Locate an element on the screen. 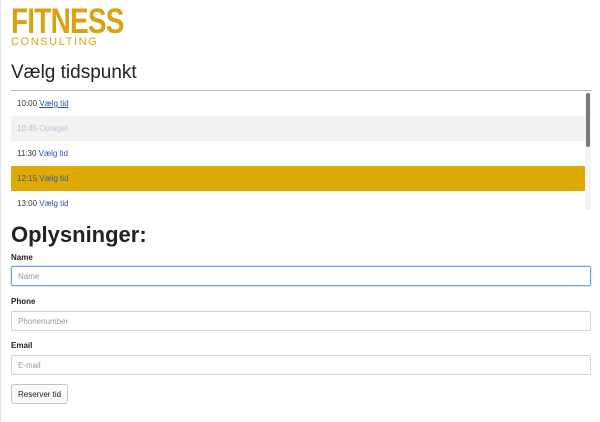  timeslot-booked-label: Optaget is located at coordinates (53, 128).